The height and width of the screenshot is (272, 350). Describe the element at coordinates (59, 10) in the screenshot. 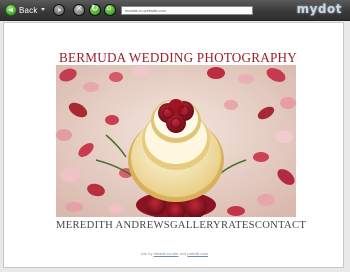

I see `forward-button` at that location.